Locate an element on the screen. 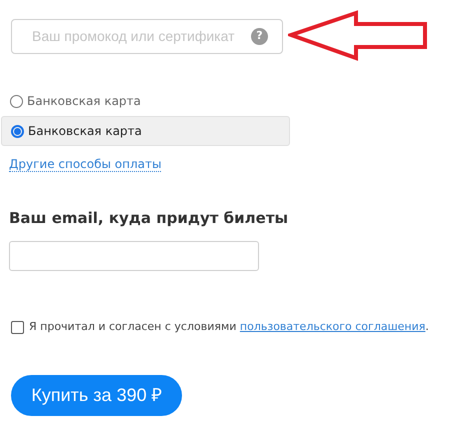 This screenshot has height=430, width=470. agreement-checkbox is located at coordinates (17, 327).